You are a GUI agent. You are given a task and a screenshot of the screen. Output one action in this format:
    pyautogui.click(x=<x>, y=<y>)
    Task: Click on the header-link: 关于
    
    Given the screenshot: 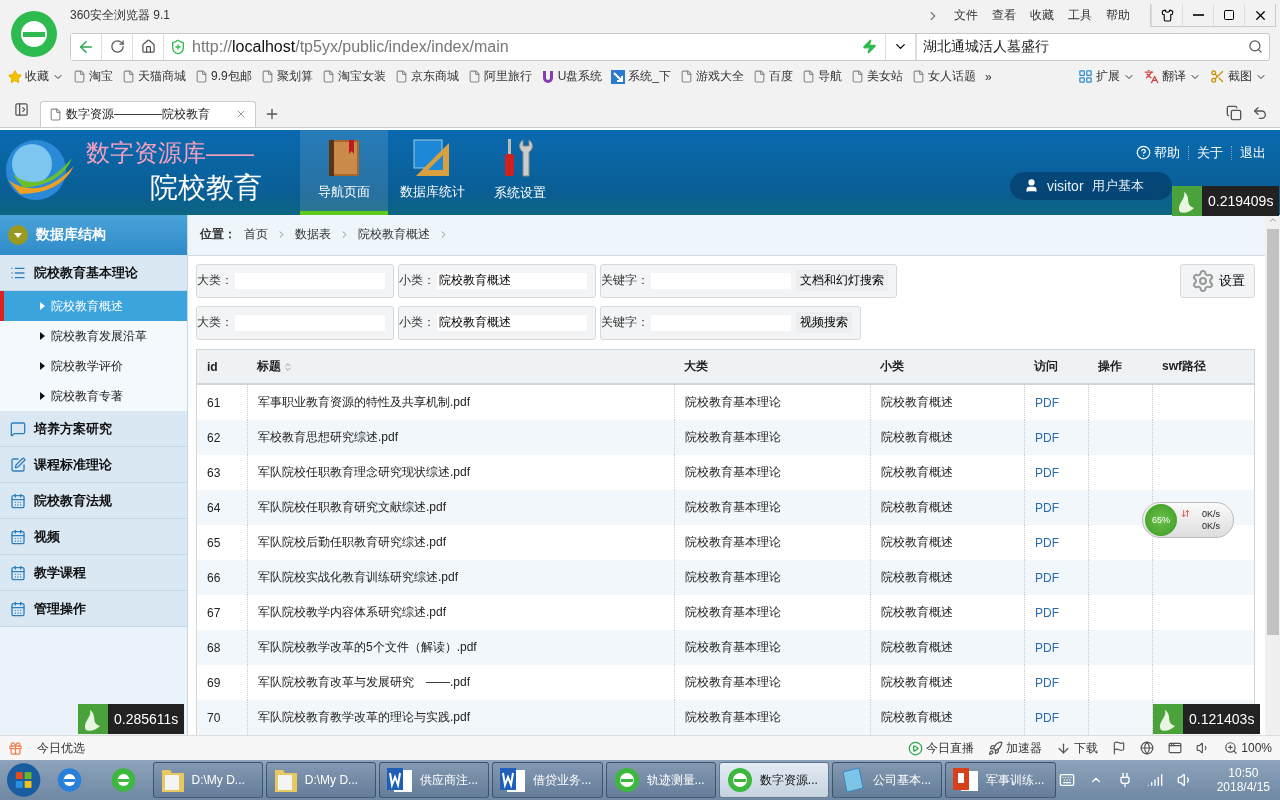 What is the action you would take?
    pyautogui.click(x=1210, y=152)
    